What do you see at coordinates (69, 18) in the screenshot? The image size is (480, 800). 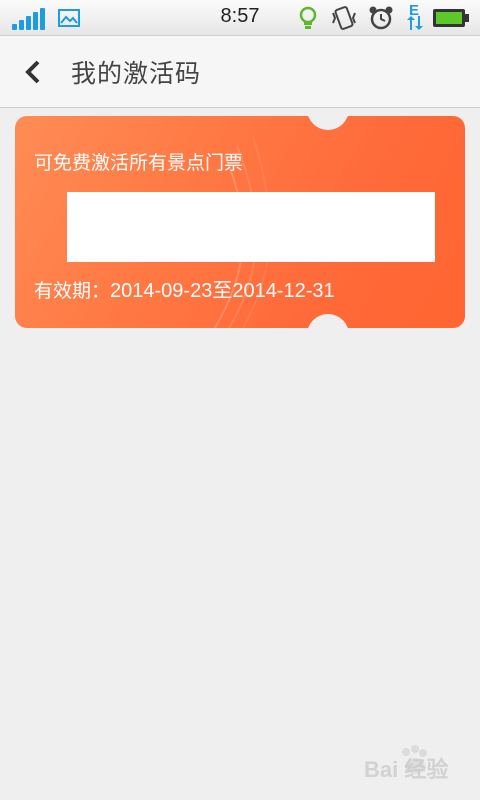 I see `gallery-icon` at bounding box center [69, 18].